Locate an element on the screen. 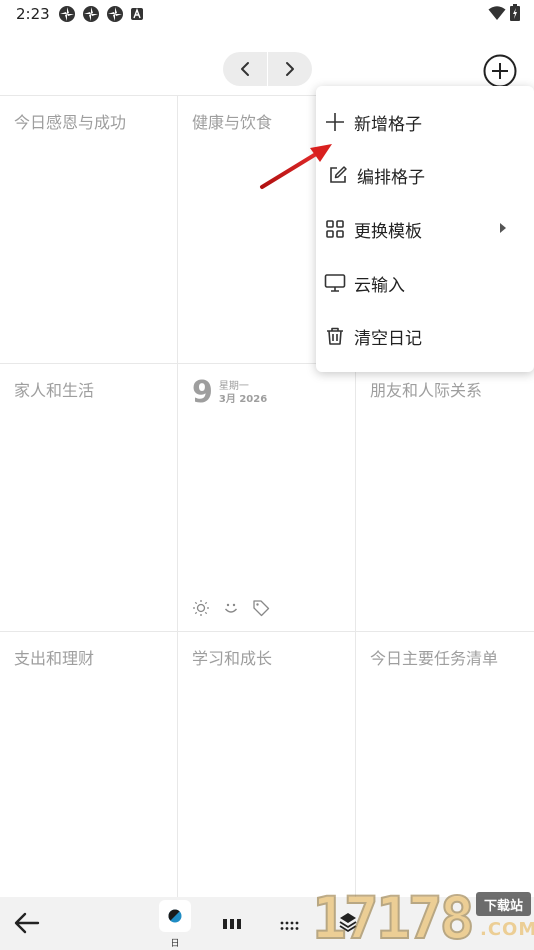 The image size is (534, 950). cell-title: 家人和生活 is located at coordinates (54, 390).